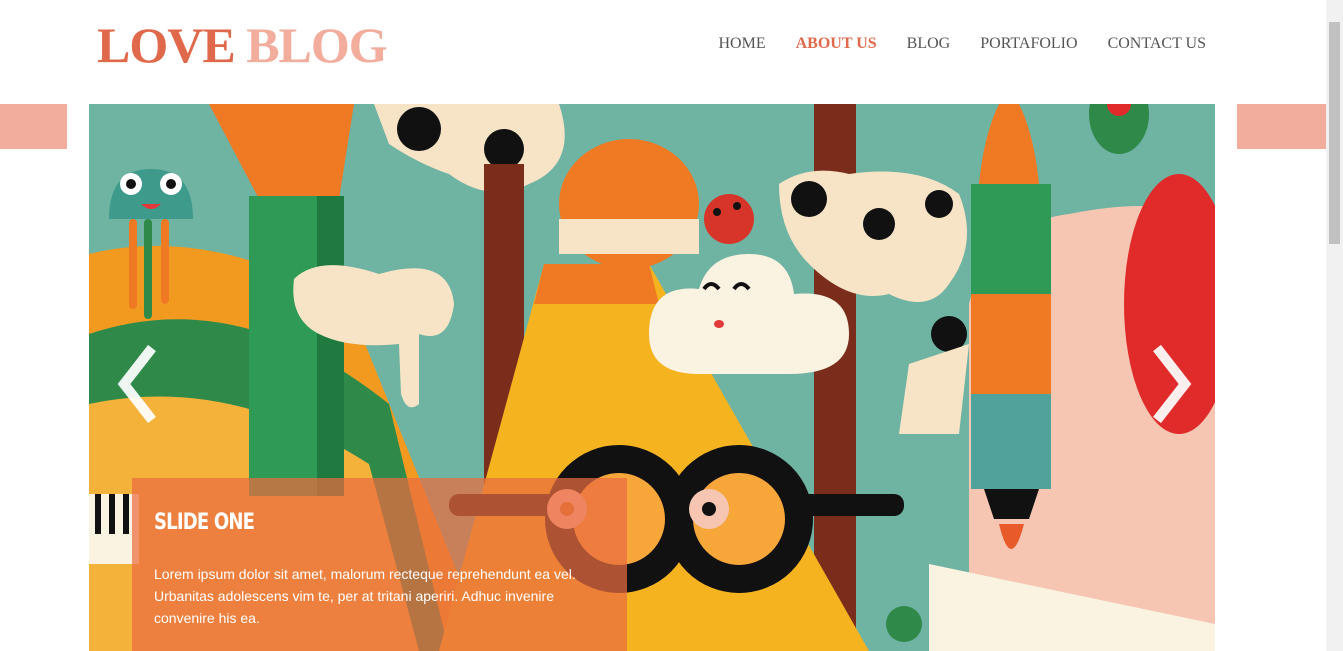 The image size is (1343, 651). Describe the element at coordinates (204, 522) in the screenshot. I see `slide-caption-title: SLIDE ONE` at that location.